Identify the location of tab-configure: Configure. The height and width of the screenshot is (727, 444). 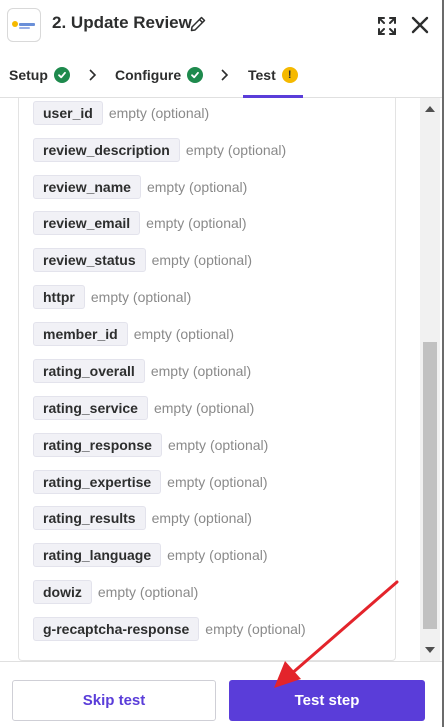
(159, 75).